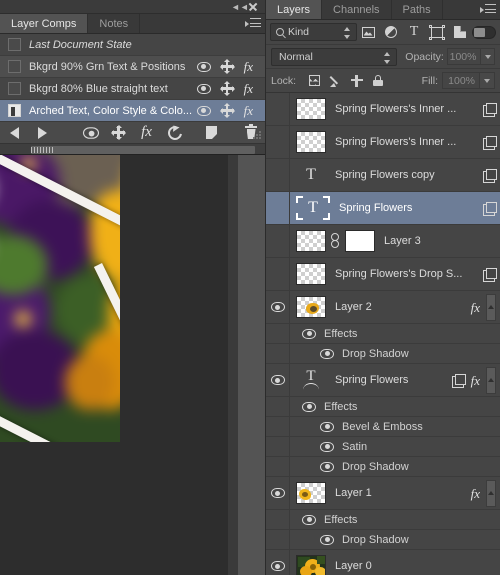 The image size is (500, 575). What do you see at coordinates (391, 32) in the screenshot?
I see `adjustment-filter-icon` at bounding box center [391, 32].